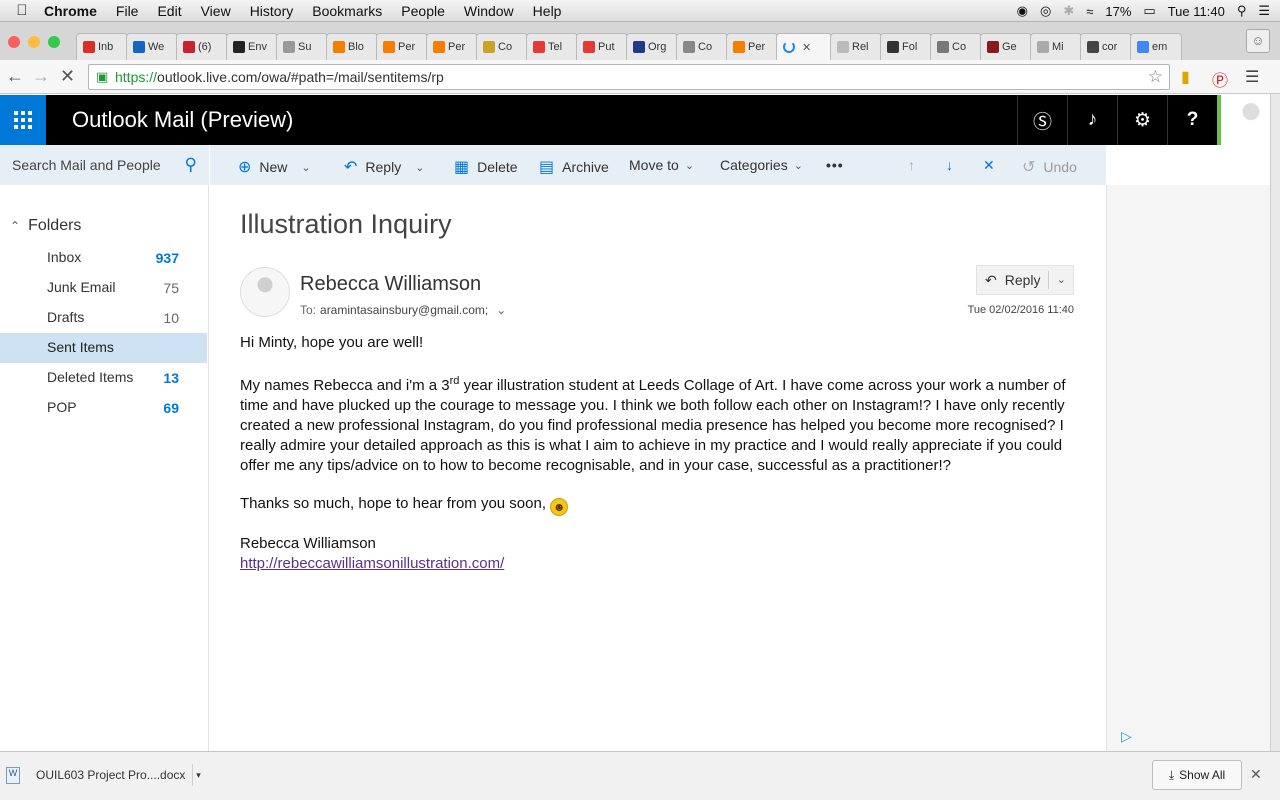  I want to click on more-actions-button: •••, so click(835, 165).